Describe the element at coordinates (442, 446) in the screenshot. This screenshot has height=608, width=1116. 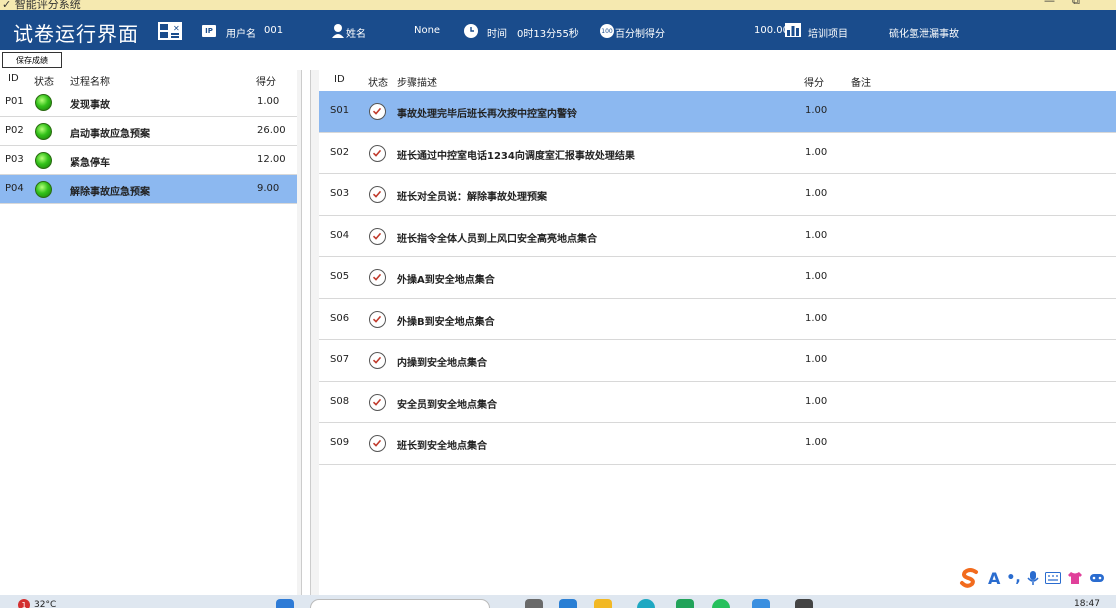
I see `row-desc: 班长到安全地点集合` at that location.